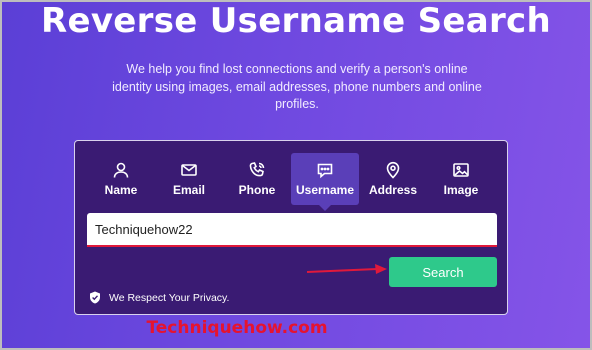 Image resolution: width=592 pixels, height=350 pixels. What do you see at coordinates (257, 169) in the screenshot?
I see `phone-icon` at bounding box center [257, 169].